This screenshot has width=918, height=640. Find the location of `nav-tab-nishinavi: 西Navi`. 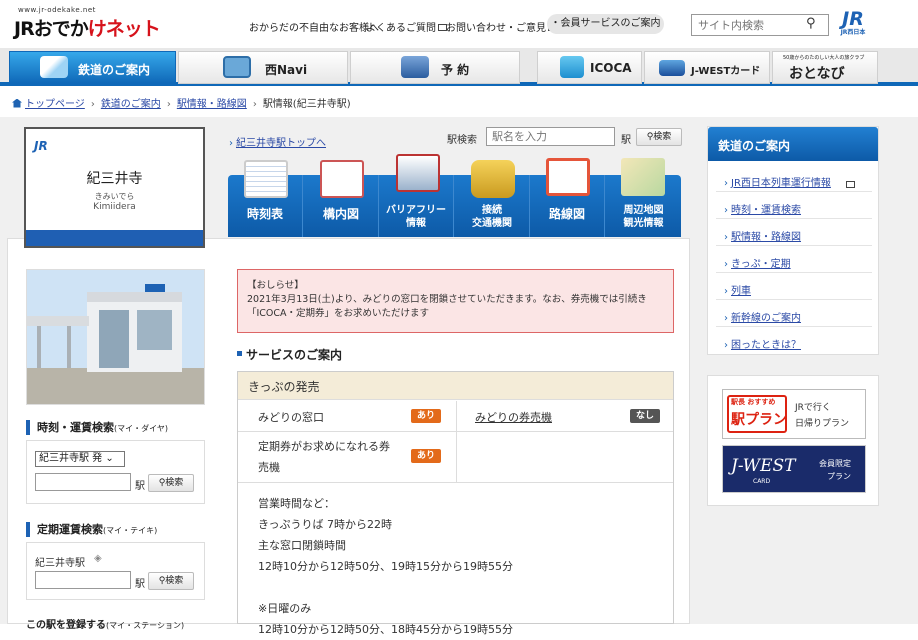

nav-tab-nishinavi: 西Navi is located at coordinates (263, 67).